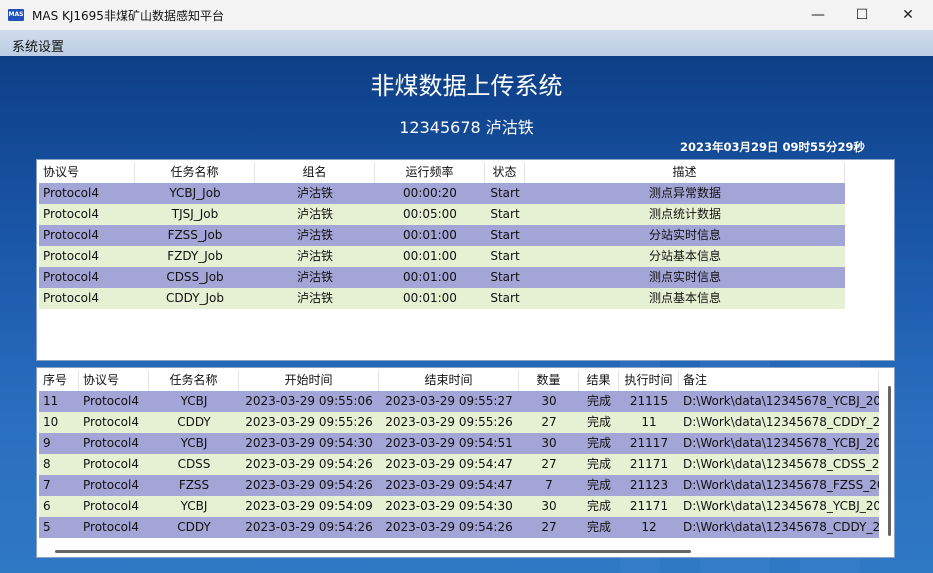  Describe the element at coordinates (685, 172) in the screenshot. I see `column-header: 描述` at that location.